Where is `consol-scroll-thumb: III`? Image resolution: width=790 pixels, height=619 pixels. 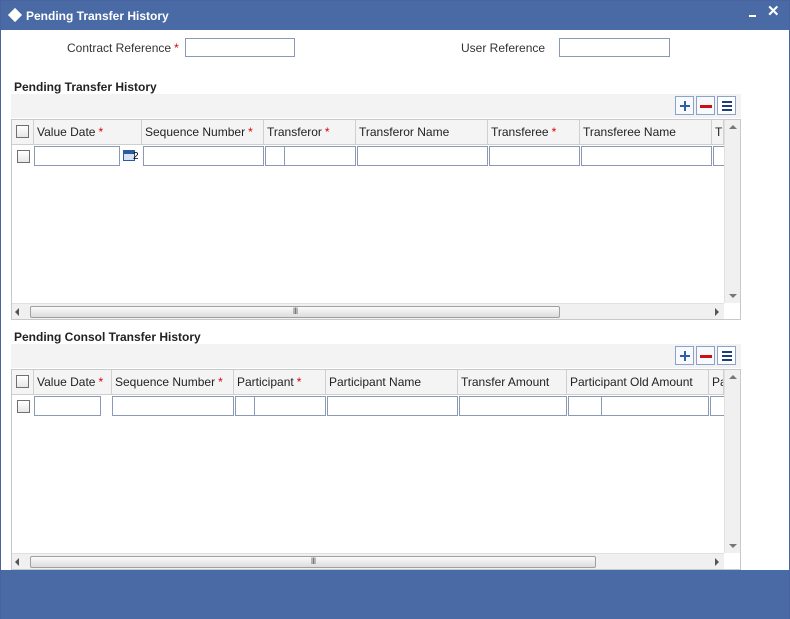 consol-scroll-thumb: III is located at coordinates (313, 562).